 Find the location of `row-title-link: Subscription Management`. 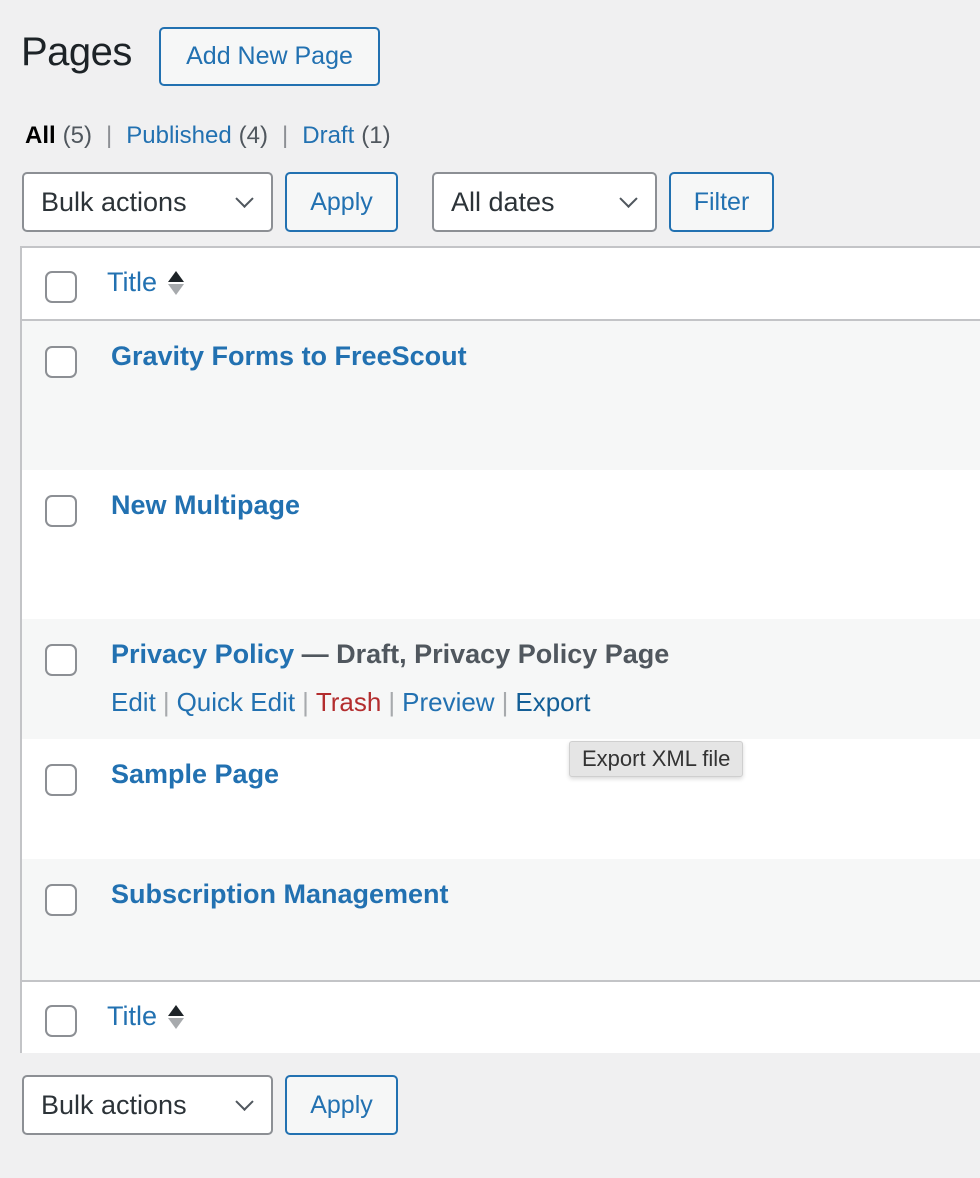

row-title-link: Subscription Management is located at coordinates (280, 894).